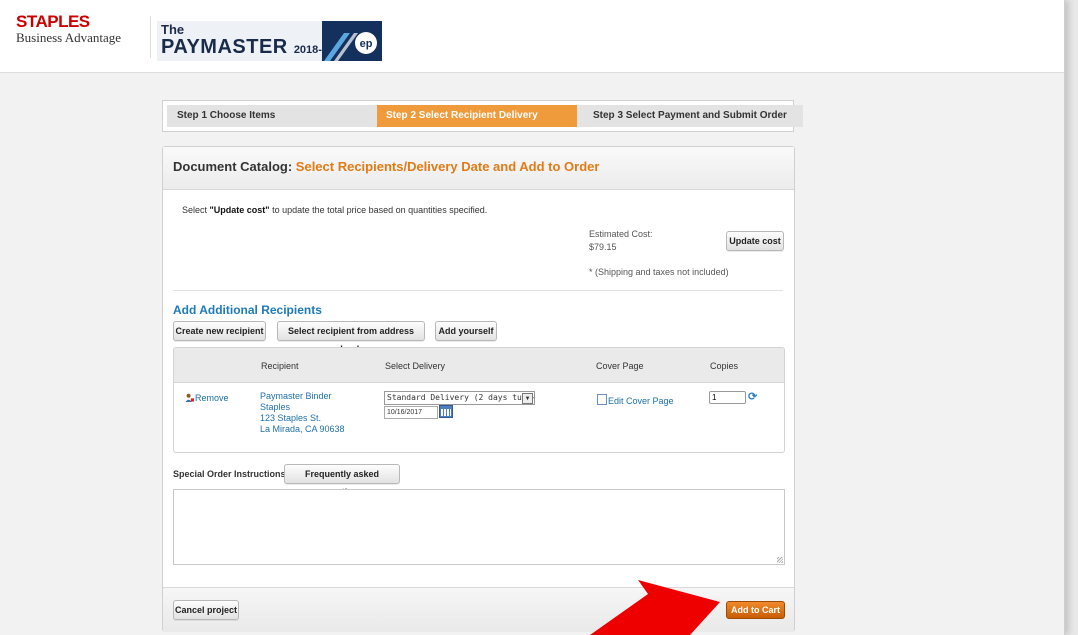 Image resolution: width=1078 pixels, height=635 pixels. Describe the element at coordinates (479, 527) in the screenshot. I see `special-instructions-textarea` at that location.